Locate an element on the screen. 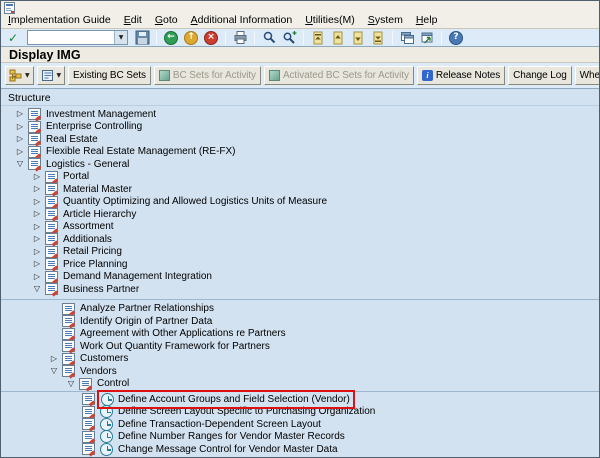 The width and height of the screenshot is (600, 458). tree-row: ▷ Price Planning is located at coordinates (300, 264).